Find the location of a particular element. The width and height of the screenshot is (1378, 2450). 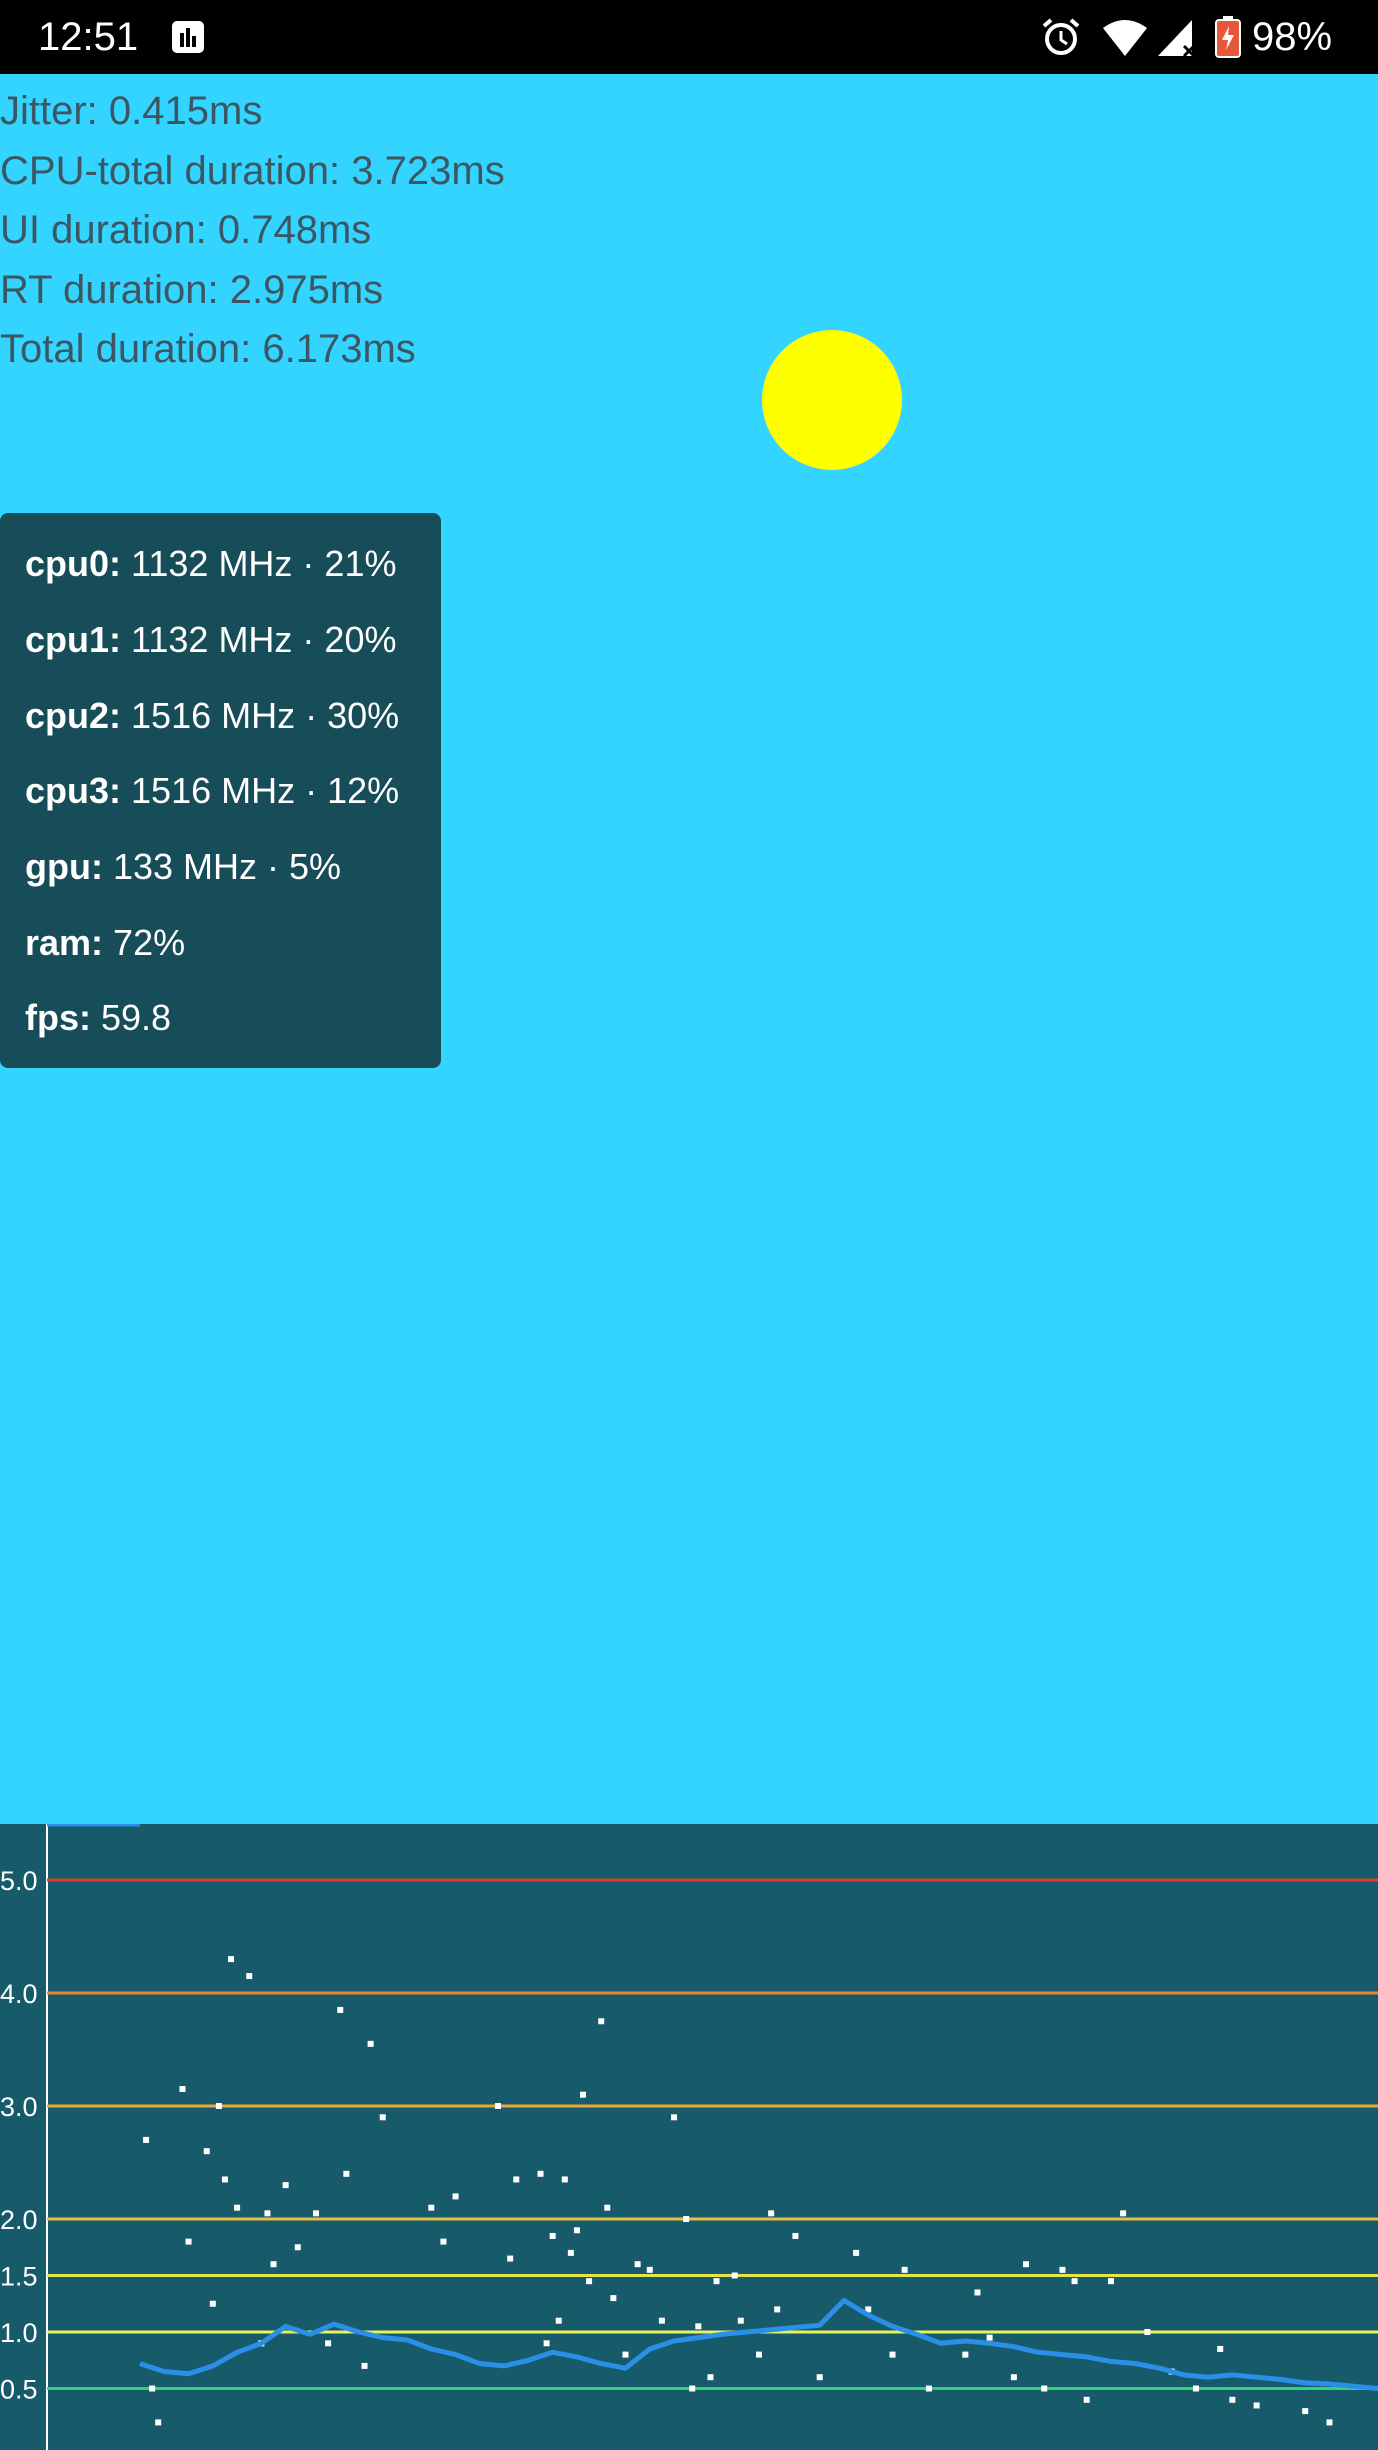

jitter-stat: Jitter: 0.415ms is located at coordinates (131, 111).